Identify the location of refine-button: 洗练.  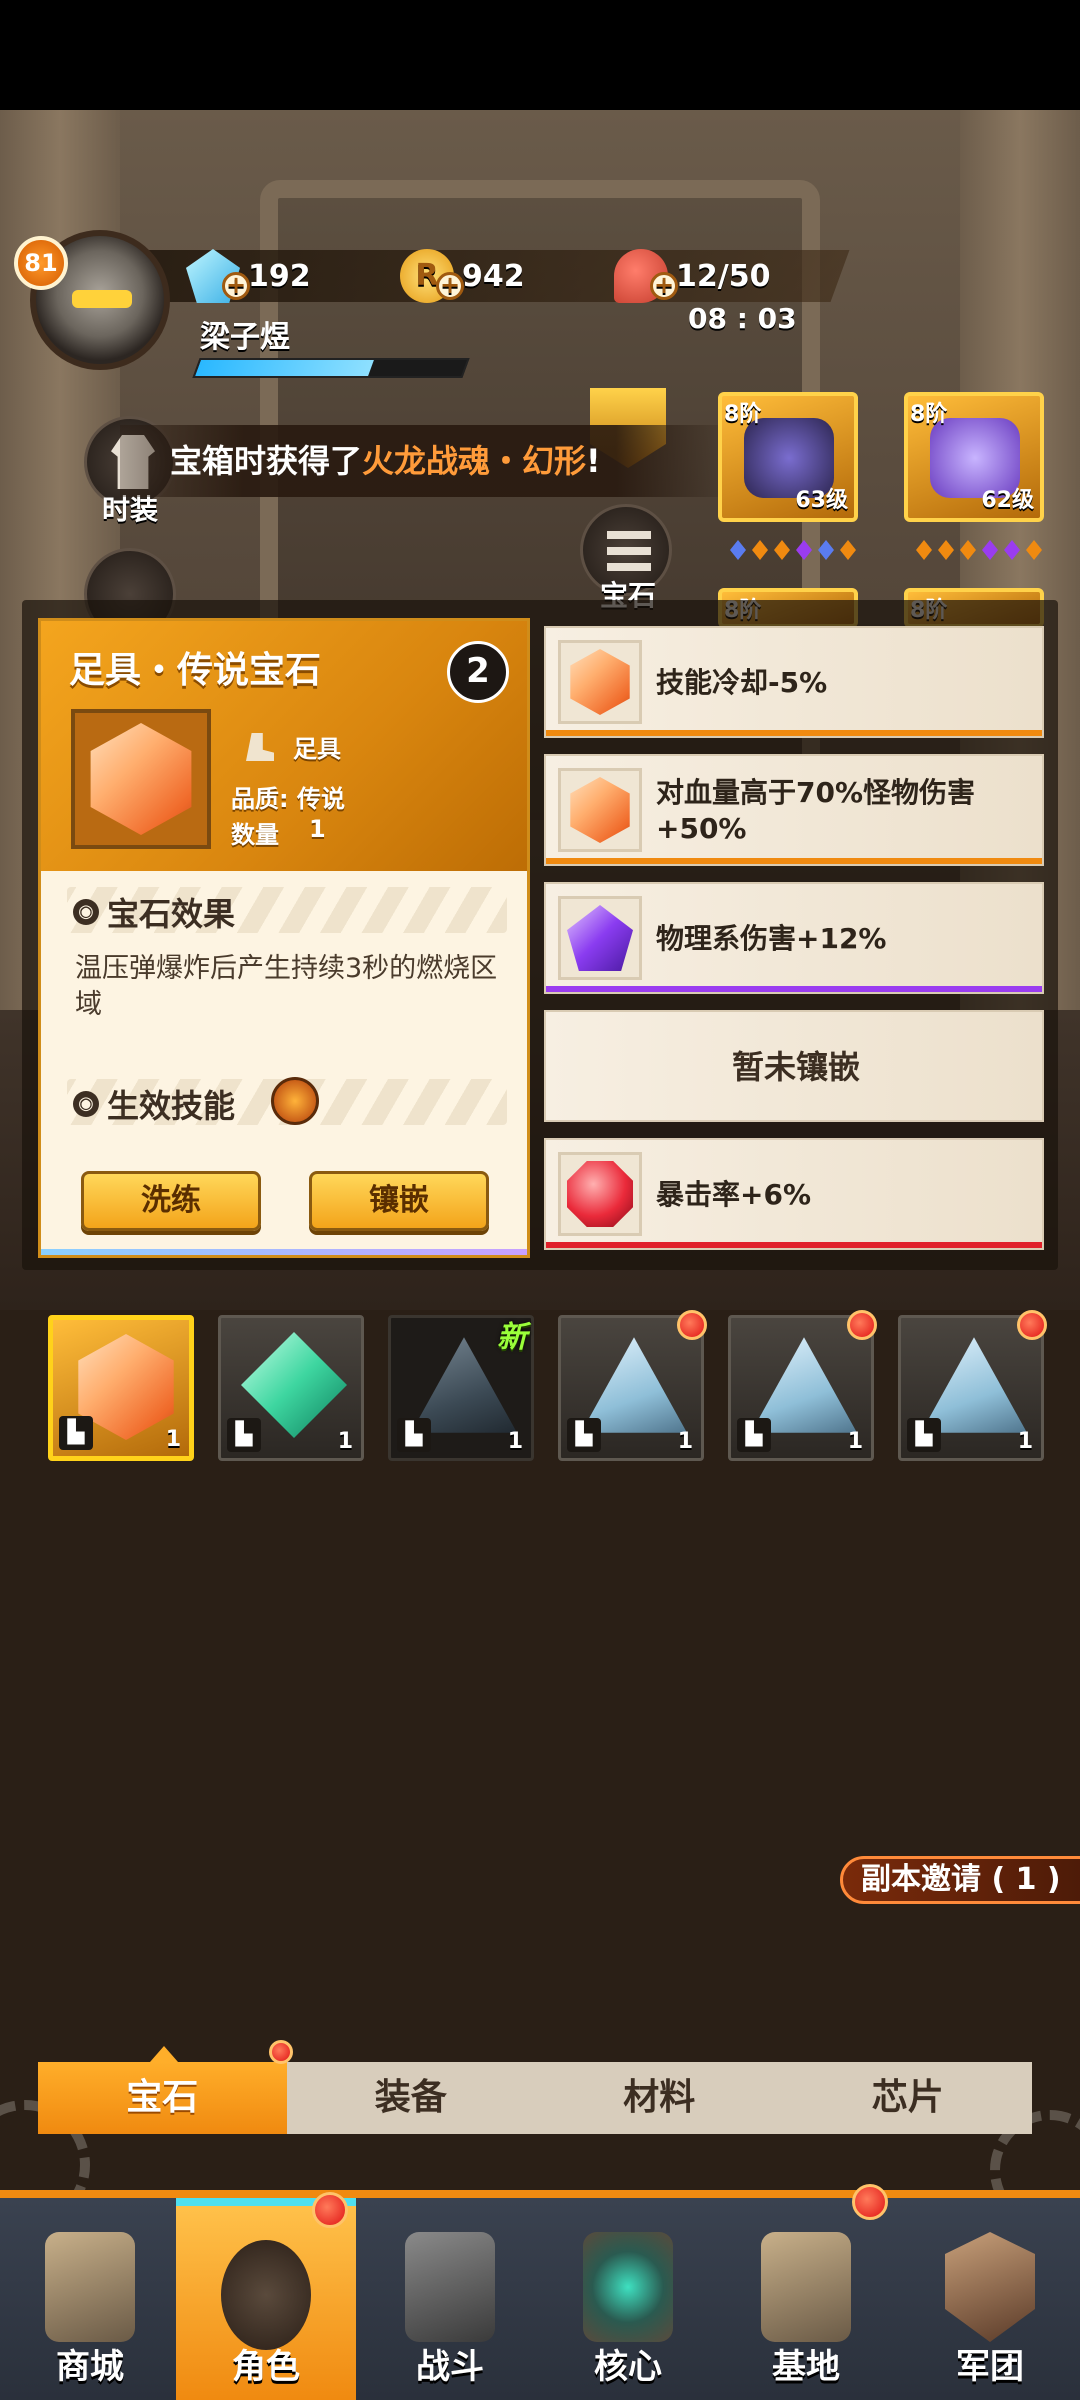
(171, 1201).